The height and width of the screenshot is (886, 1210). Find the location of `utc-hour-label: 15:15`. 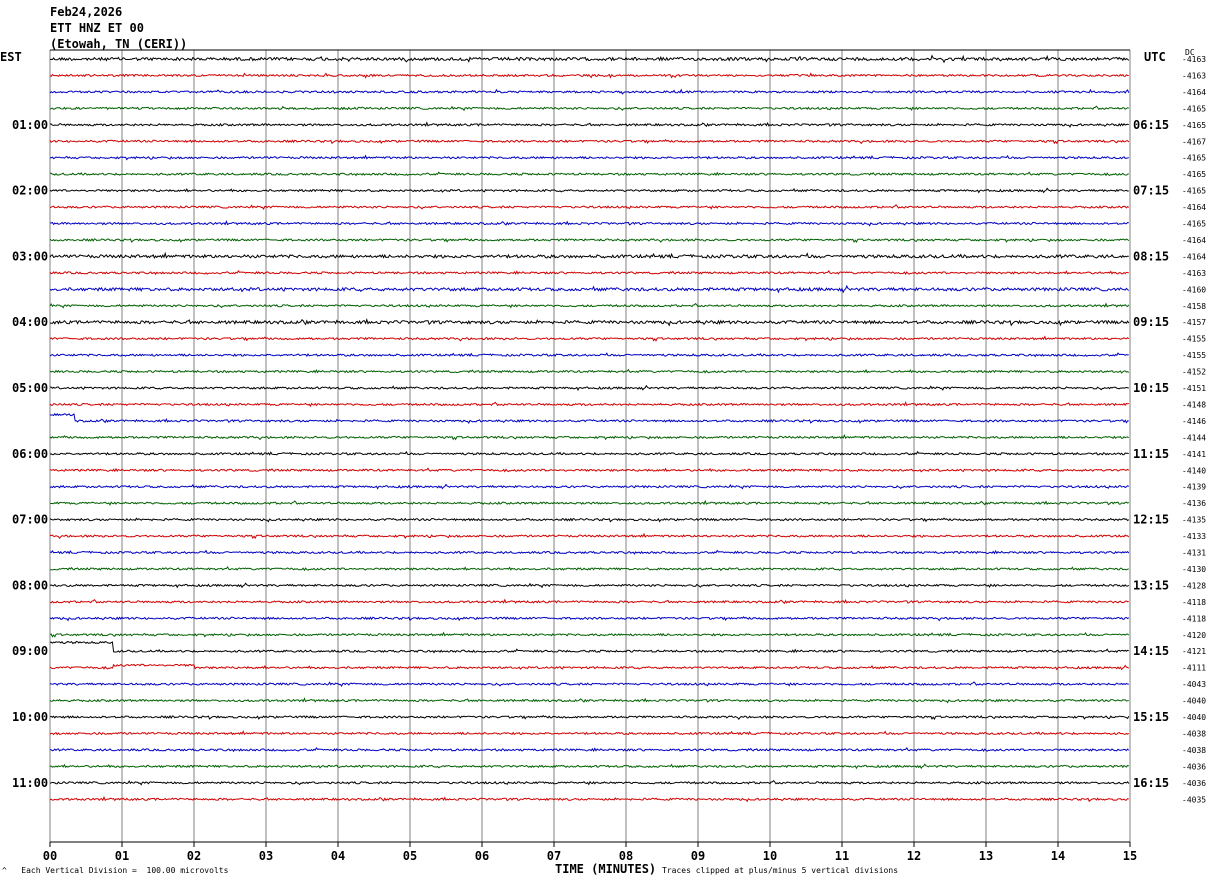

utc-hour-label: 15:15 is located at coordinates (1151, 717).